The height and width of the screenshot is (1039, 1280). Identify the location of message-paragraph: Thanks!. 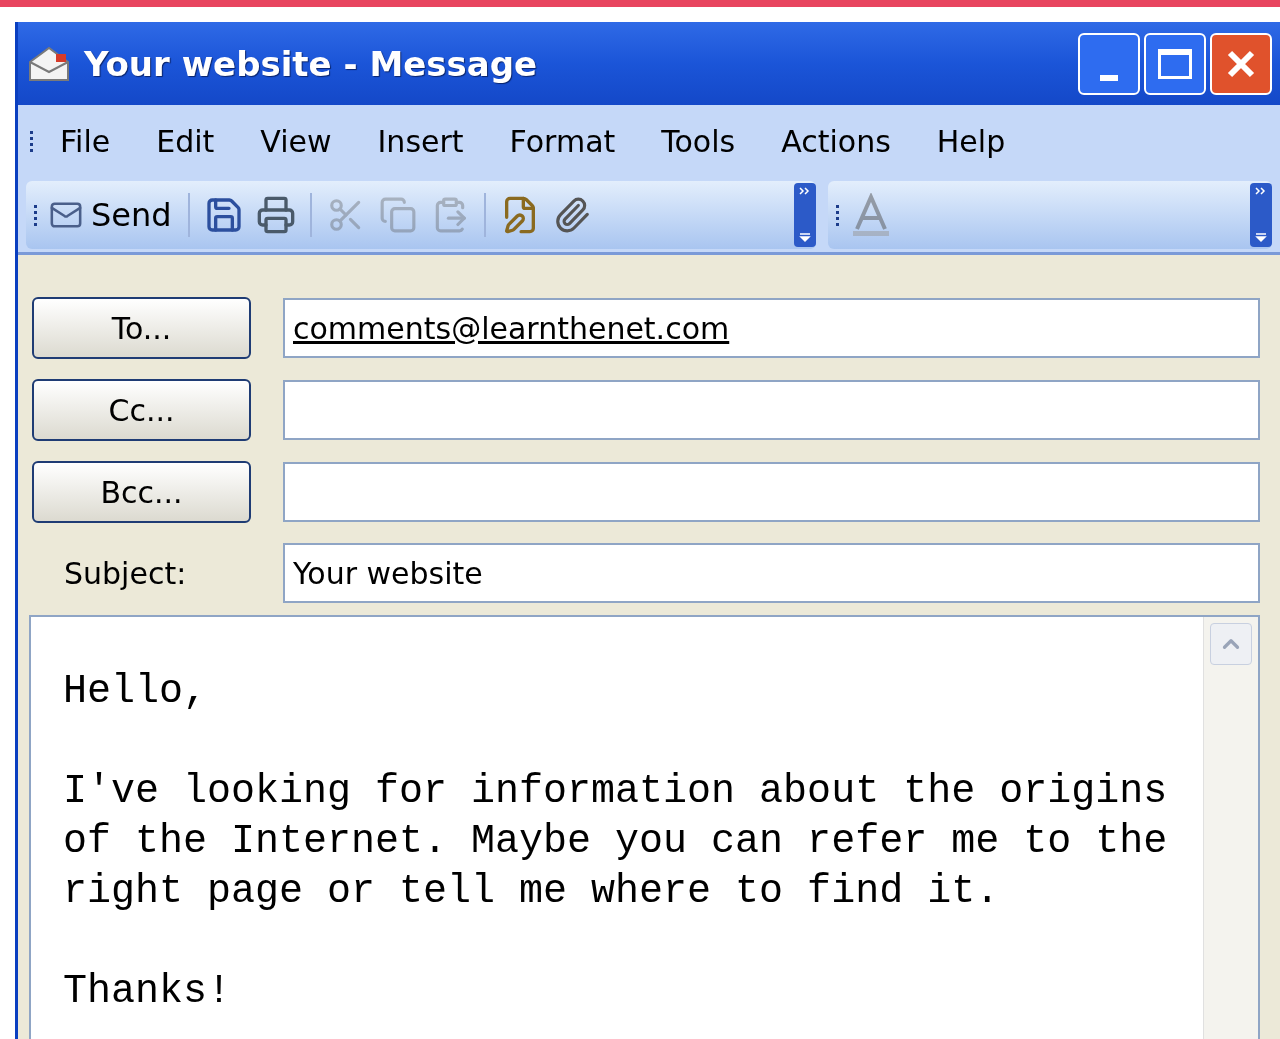
(148, 992).